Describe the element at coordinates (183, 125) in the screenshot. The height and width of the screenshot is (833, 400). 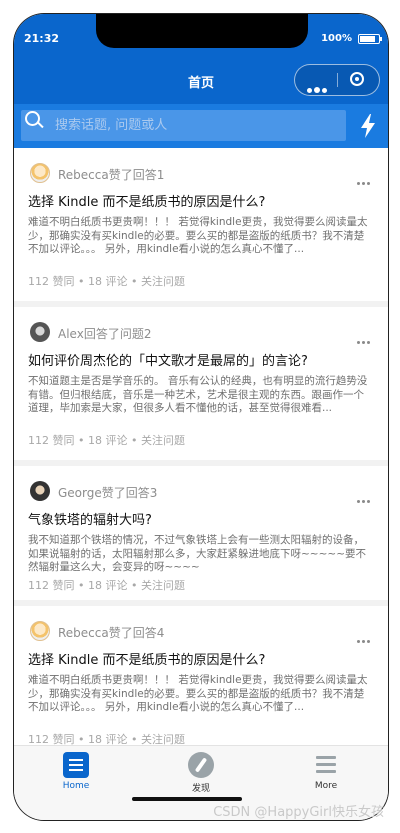
I see `search-input: 搜索话题, 问题或人` at that location.